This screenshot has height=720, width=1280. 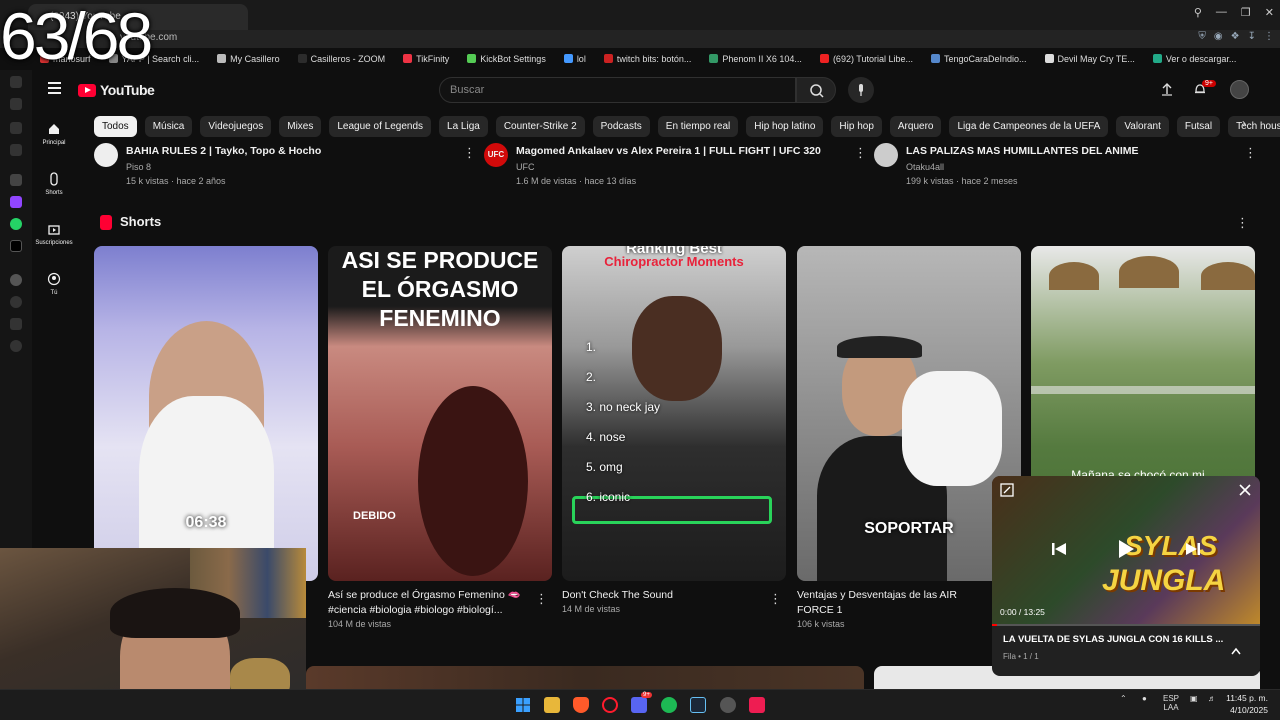 What do you see at coordinates (909, 413) in the screenshot?
I see `short-card: SOPORTAR` at bounding box center [909, 413].